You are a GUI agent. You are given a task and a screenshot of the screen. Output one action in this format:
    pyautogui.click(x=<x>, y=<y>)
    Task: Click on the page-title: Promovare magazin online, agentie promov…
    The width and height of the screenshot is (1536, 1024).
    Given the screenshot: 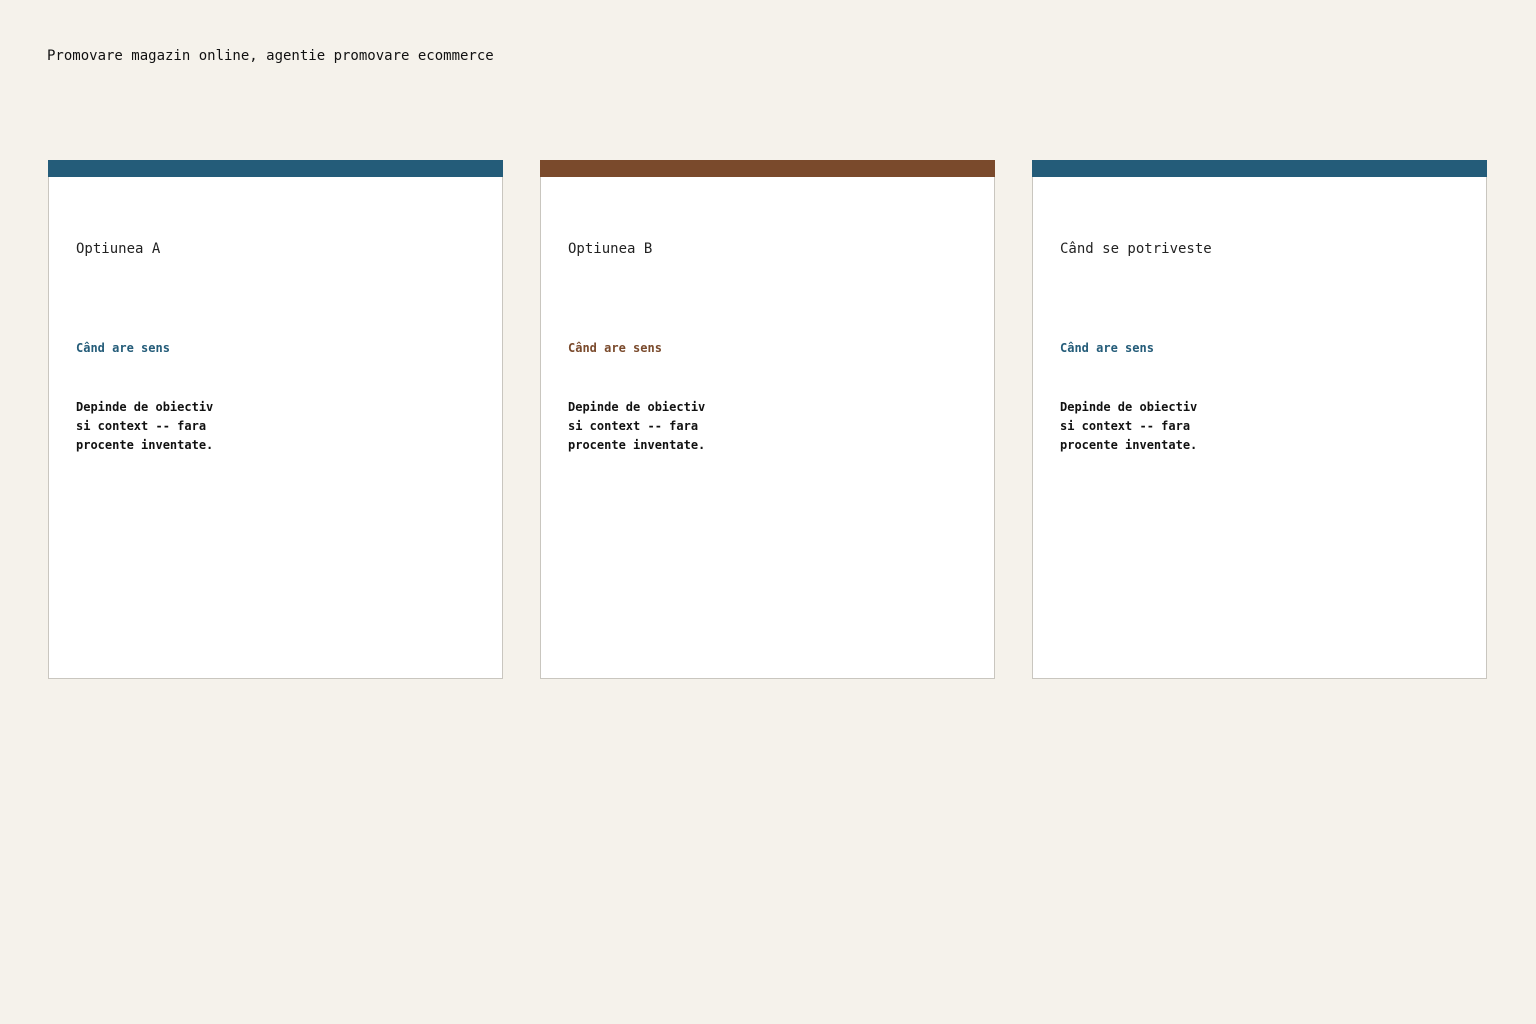 What is the action you would take?
    pyautogui.click(x=270, y=56)
    